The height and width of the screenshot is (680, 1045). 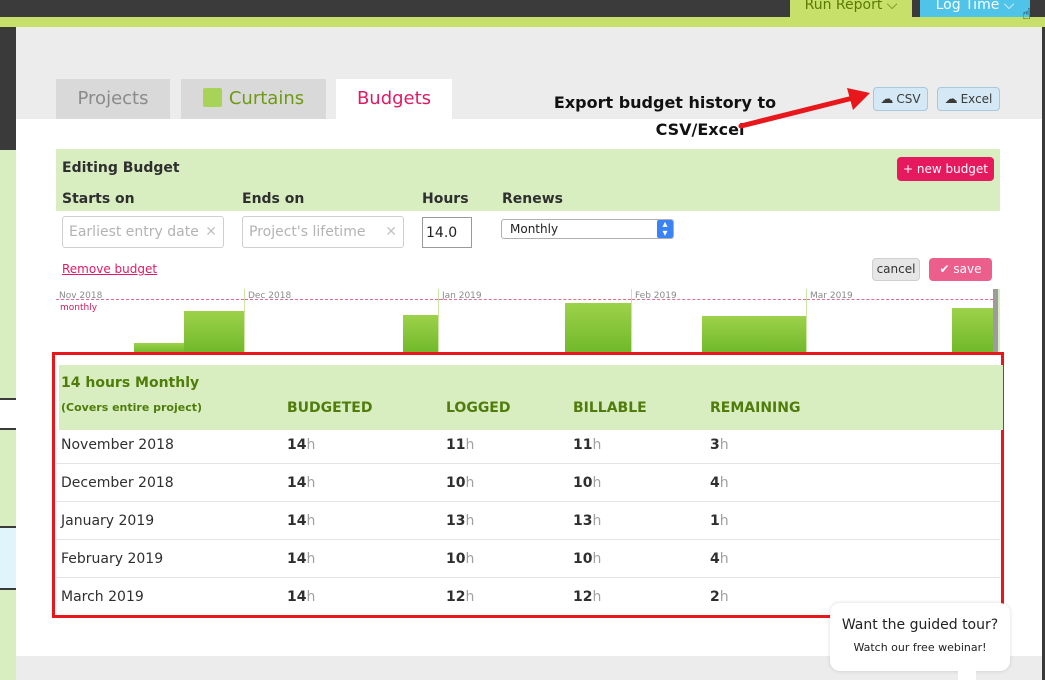 What do you see at coordinates (273, 199) in the screenshot?
I see `ends-on-label: Ends on` at bounding box center [273, 199].